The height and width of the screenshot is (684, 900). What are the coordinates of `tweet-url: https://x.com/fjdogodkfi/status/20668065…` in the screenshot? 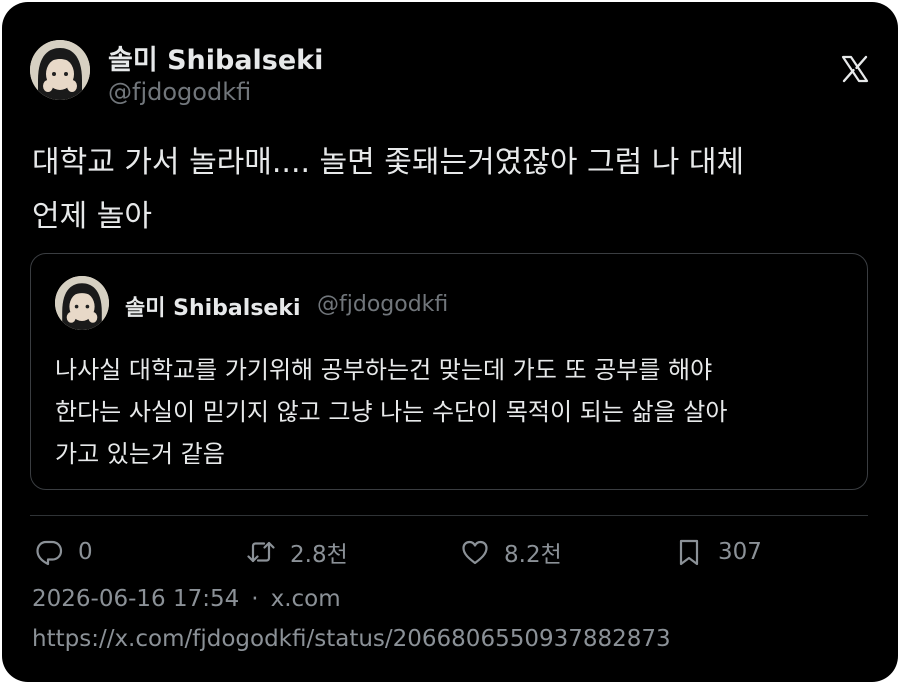 It's located at (351, 639).